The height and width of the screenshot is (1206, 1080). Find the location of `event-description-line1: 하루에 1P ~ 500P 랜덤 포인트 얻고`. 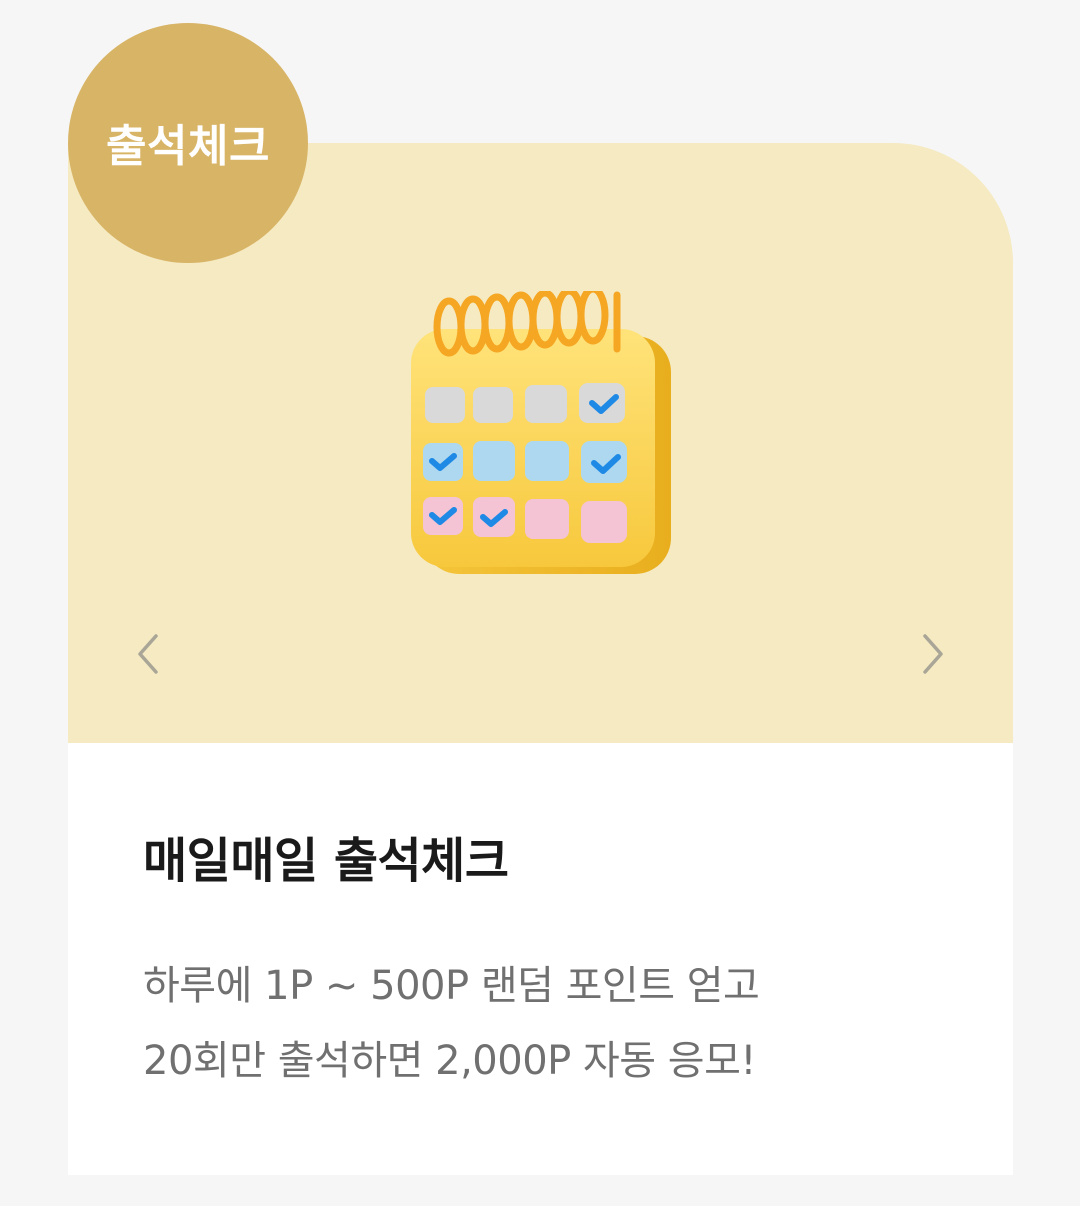

event-description-line1: 하루에 1P ~ 500P 랜덤 포인트 얻고 is located at coordinates (451, 986).